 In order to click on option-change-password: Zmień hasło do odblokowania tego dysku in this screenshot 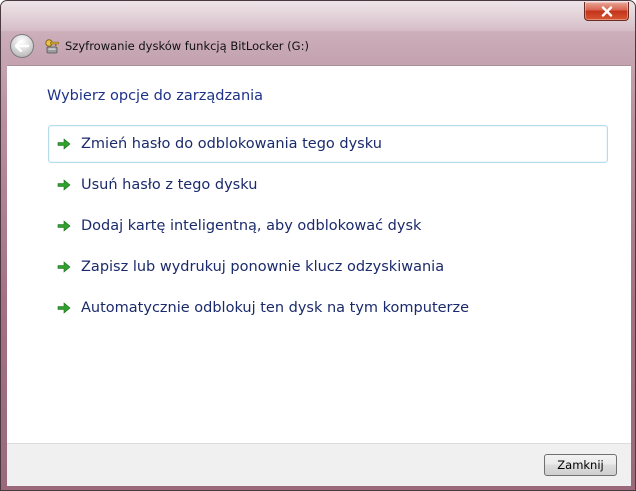, I will do `click(328, 144)`.